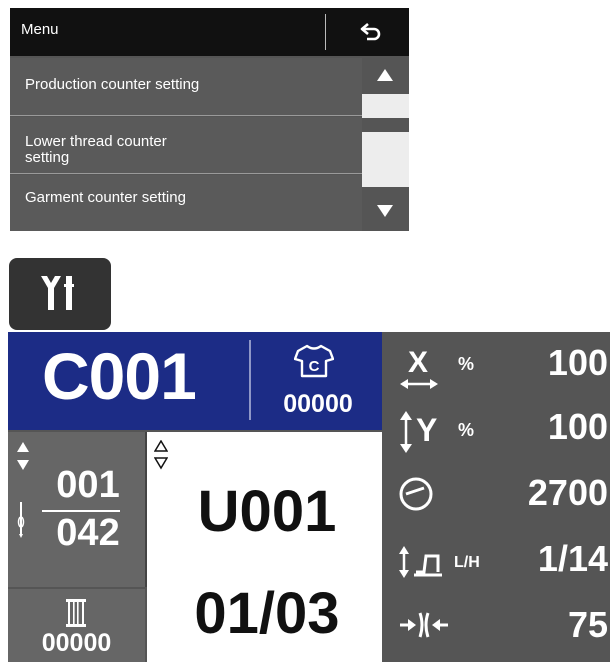  Describe the element at coordinates (496, 367) in the screenshot. I see `x-scale-row: X % 100` at that location.